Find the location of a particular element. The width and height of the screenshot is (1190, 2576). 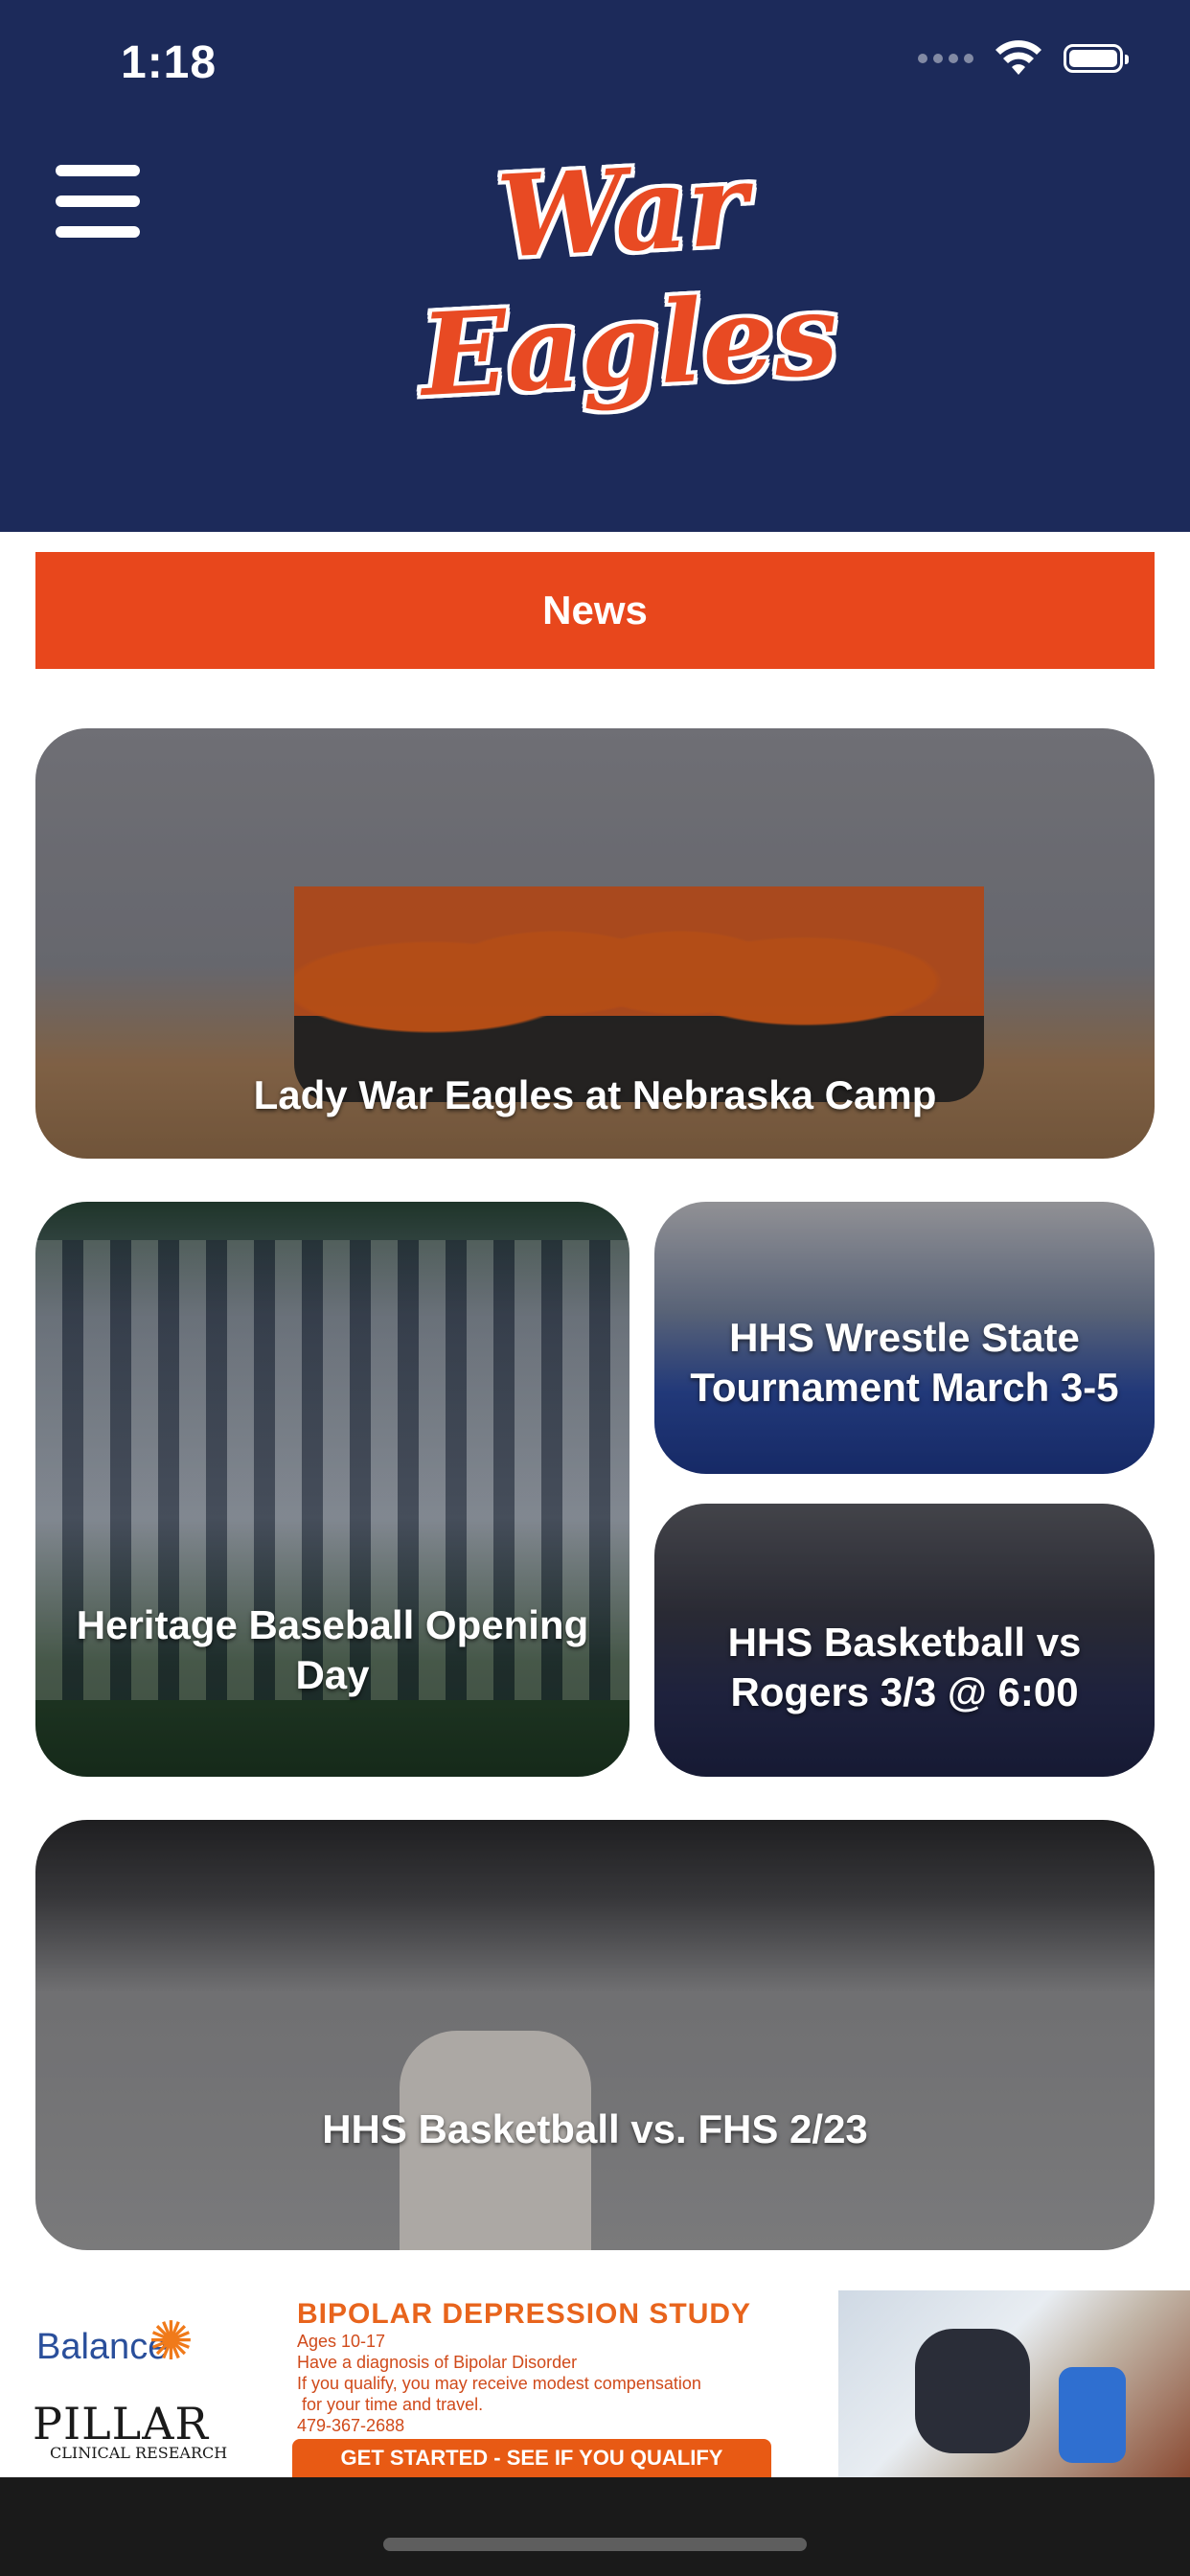

status-icons is located at coordinates (1023, 58).